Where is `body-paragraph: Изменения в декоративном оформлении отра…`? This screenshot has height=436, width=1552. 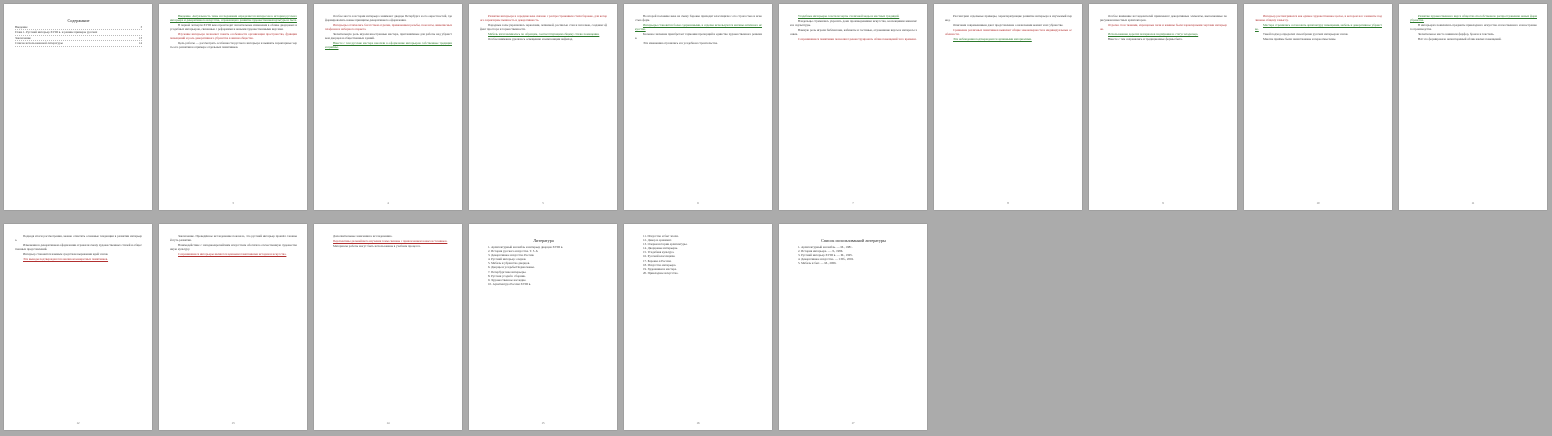 body-paragraph: Изменения в декоративном оформлении отра… is located at coordinates (78, 247).